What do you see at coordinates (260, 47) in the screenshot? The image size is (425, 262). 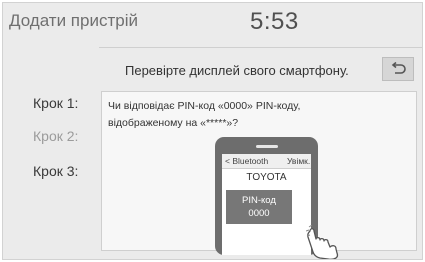 I see `header-divider` at bounding box center [260, 47].